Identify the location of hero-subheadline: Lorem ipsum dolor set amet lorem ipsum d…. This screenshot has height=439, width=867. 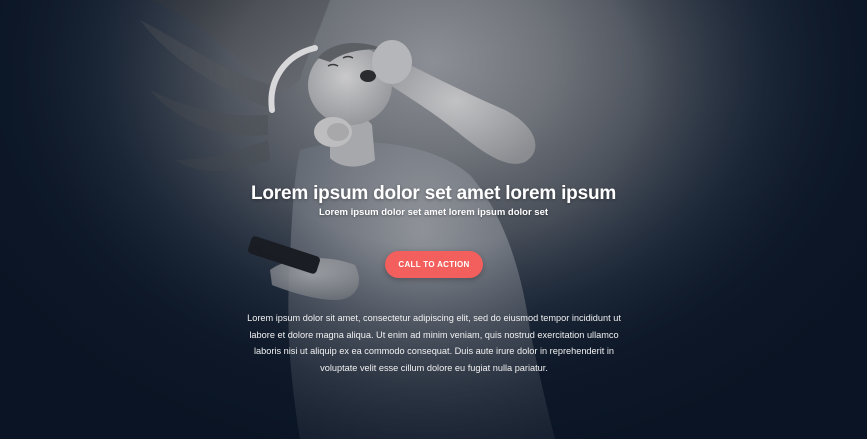
(433, 212).